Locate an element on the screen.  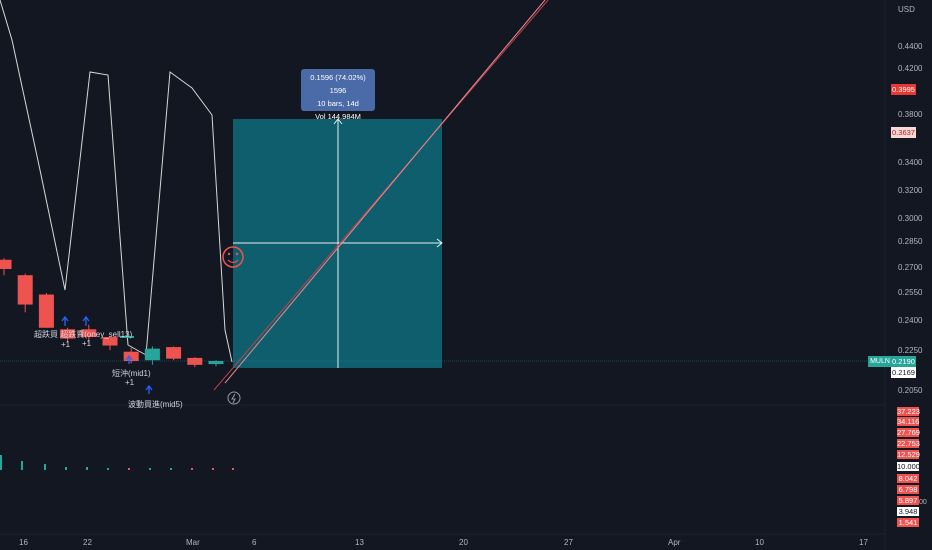
time-tick: 6 is located at coordinates (254, 542).